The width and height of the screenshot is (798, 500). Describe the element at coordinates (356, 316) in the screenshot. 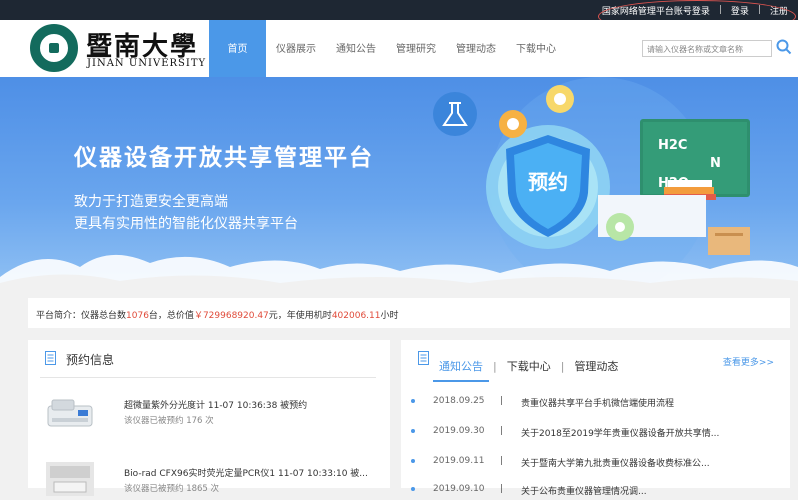

I see `annual-hours: 402006.11` at that location.